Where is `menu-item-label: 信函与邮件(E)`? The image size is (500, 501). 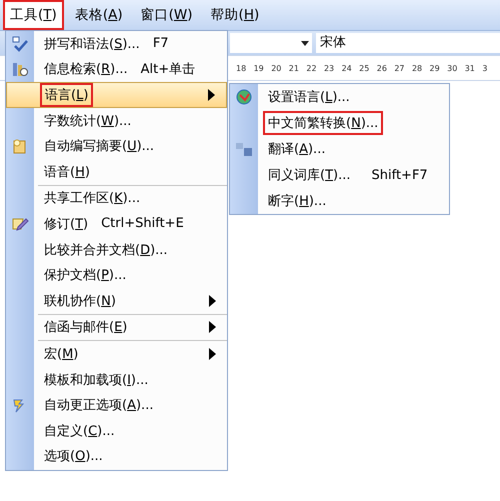 menu-item-label: 信函与邮件(E) is located at coordinates (85, 328).